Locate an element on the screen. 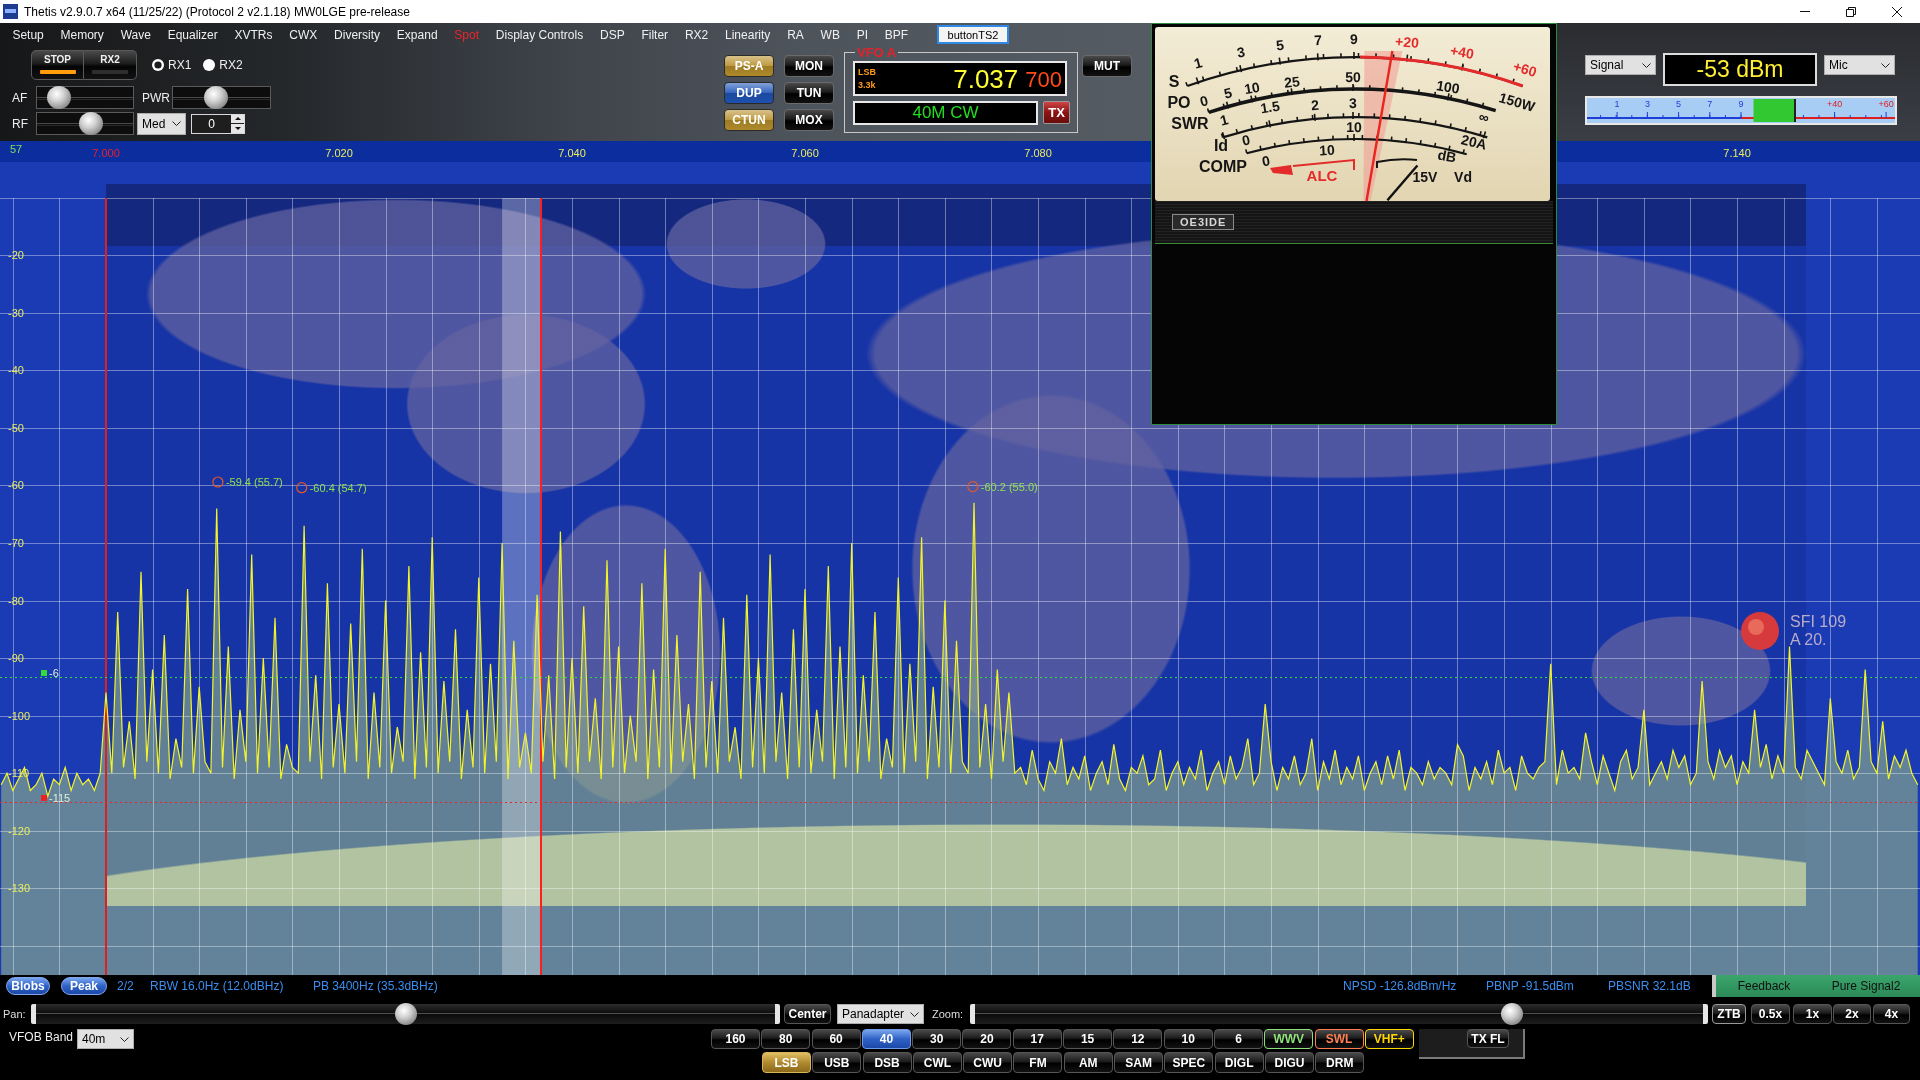 The width and height of the screenshot is (1920, 1080). menu-item: XVTRs is located at coordinates (253, 34).